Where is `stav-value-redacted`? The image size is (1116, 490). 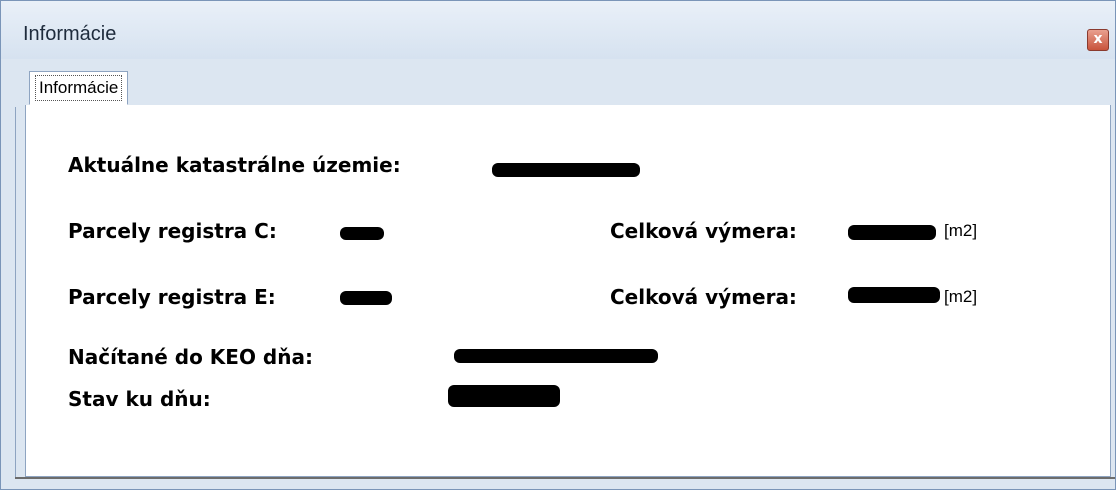 stav-value-redacted is located at coordinates (504, 396).